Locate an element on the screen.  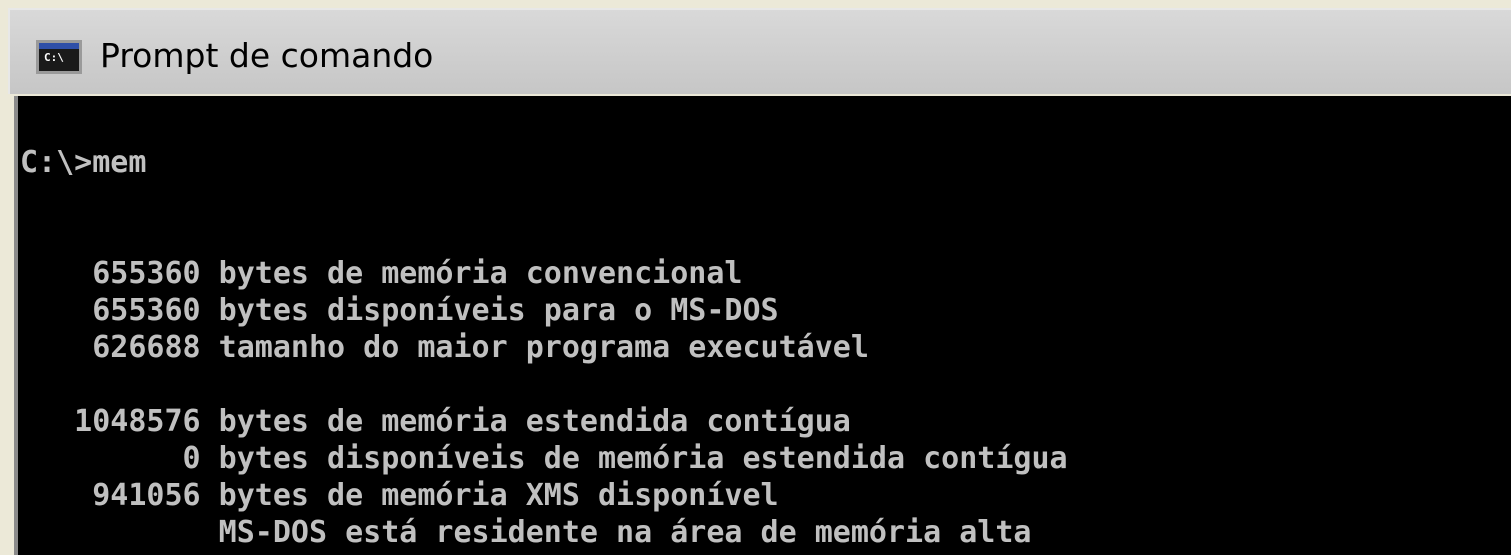
cmd-console-icon: C:\ is located at coordinates (59, 57).